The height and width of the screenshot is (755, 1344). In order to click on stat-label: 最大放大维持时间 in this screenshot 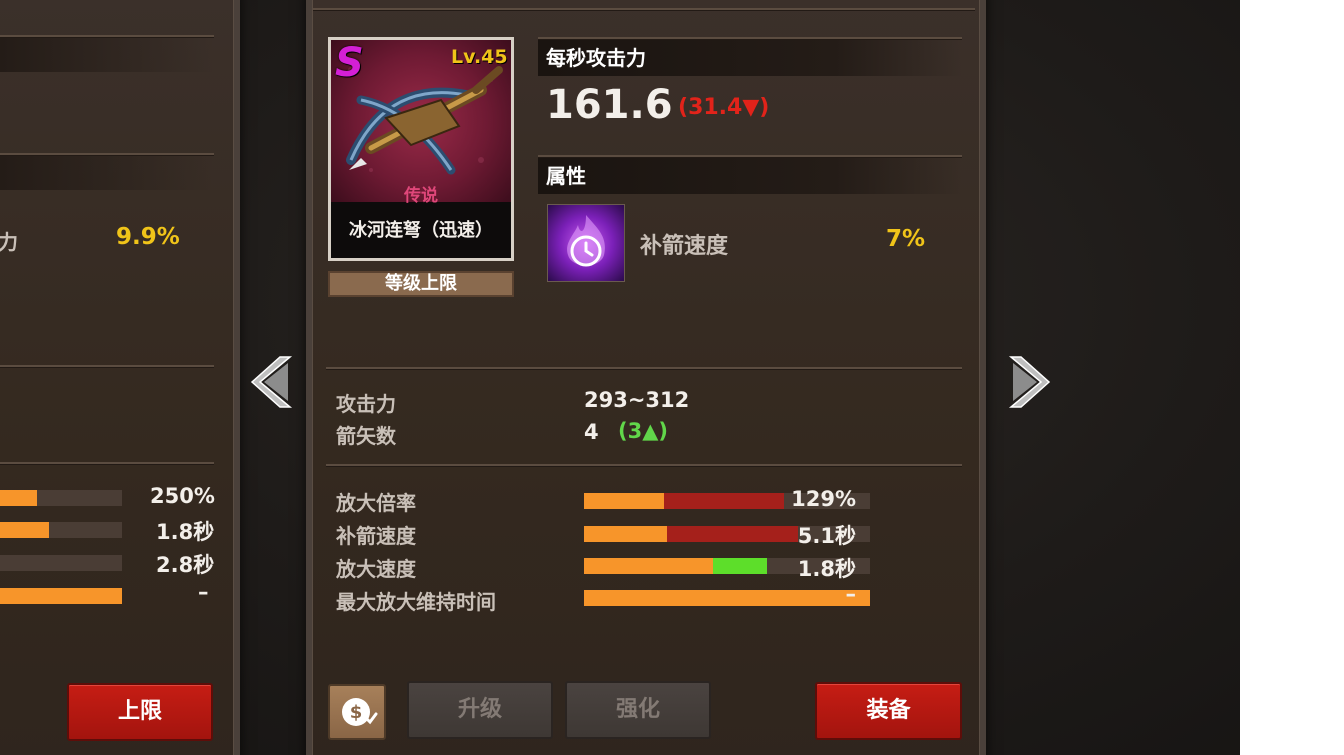, I will do `click(416, 602)`.